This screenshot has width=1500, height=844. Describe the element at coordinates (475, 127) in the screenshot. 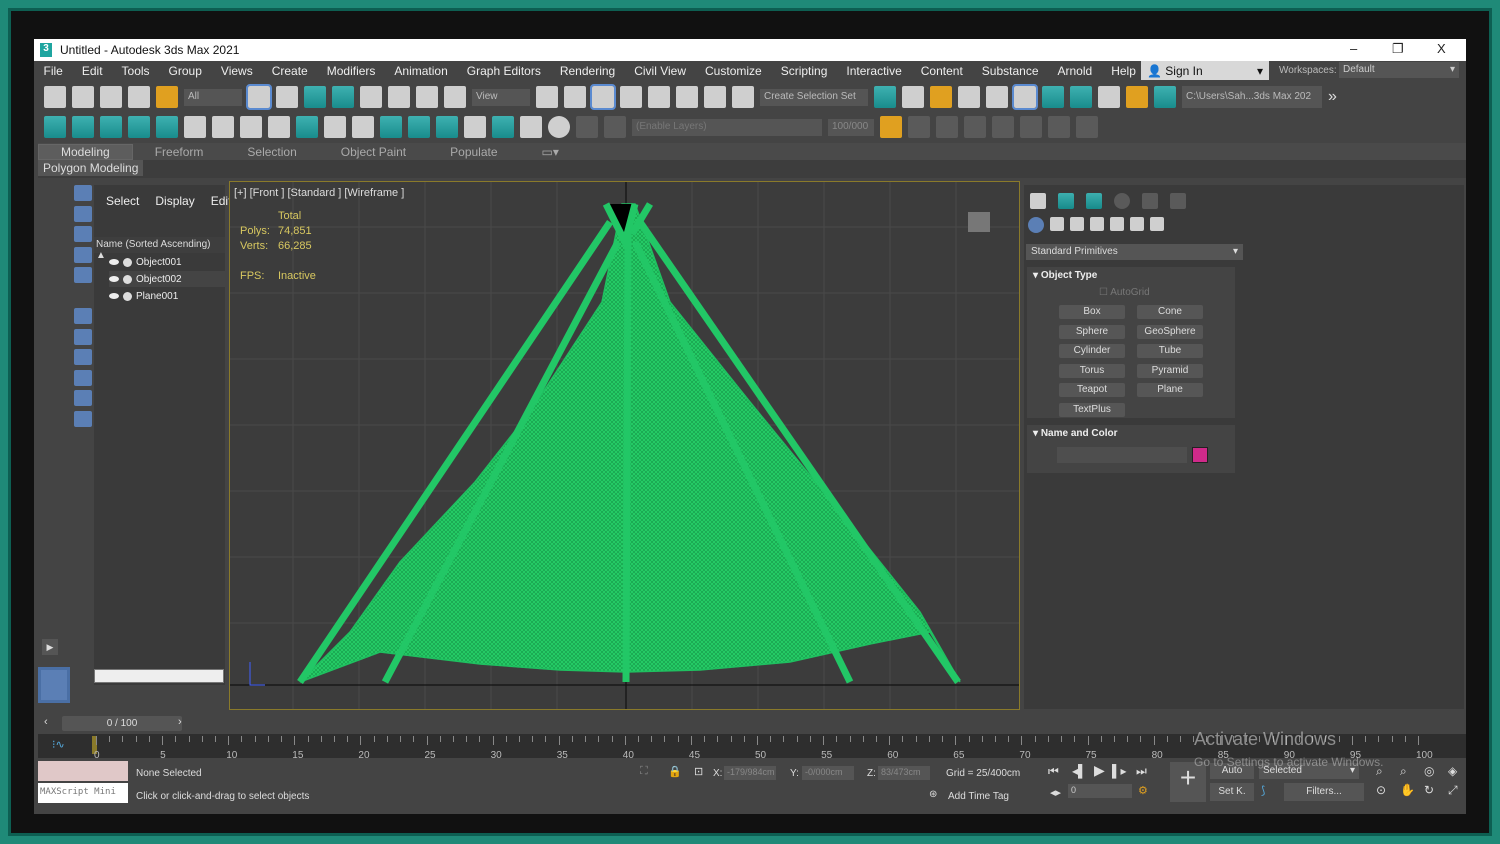

I see `teapot-icon` at that location.